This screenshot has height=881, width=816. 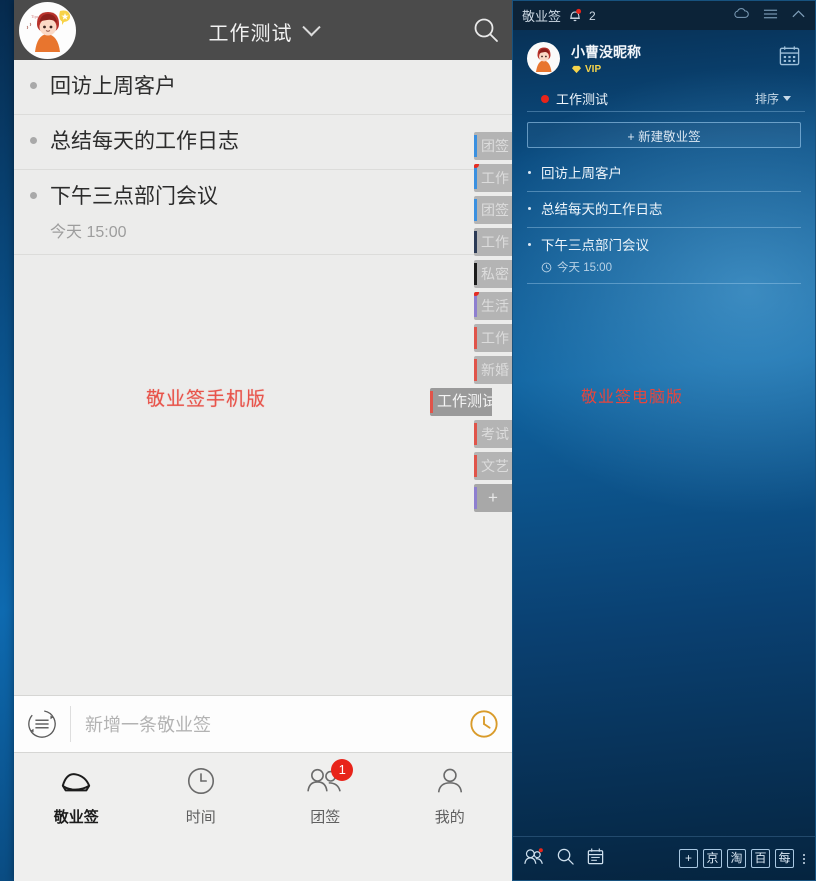 I want to click on vip-label: VIP, so click(x=593, y=69).